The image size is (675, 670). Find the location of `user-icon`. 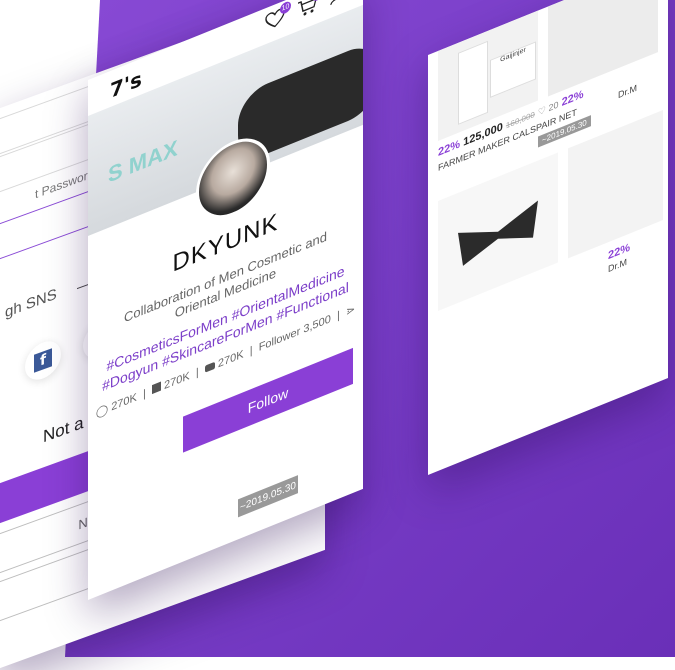

user-icon is located at coordinates (338, 3).